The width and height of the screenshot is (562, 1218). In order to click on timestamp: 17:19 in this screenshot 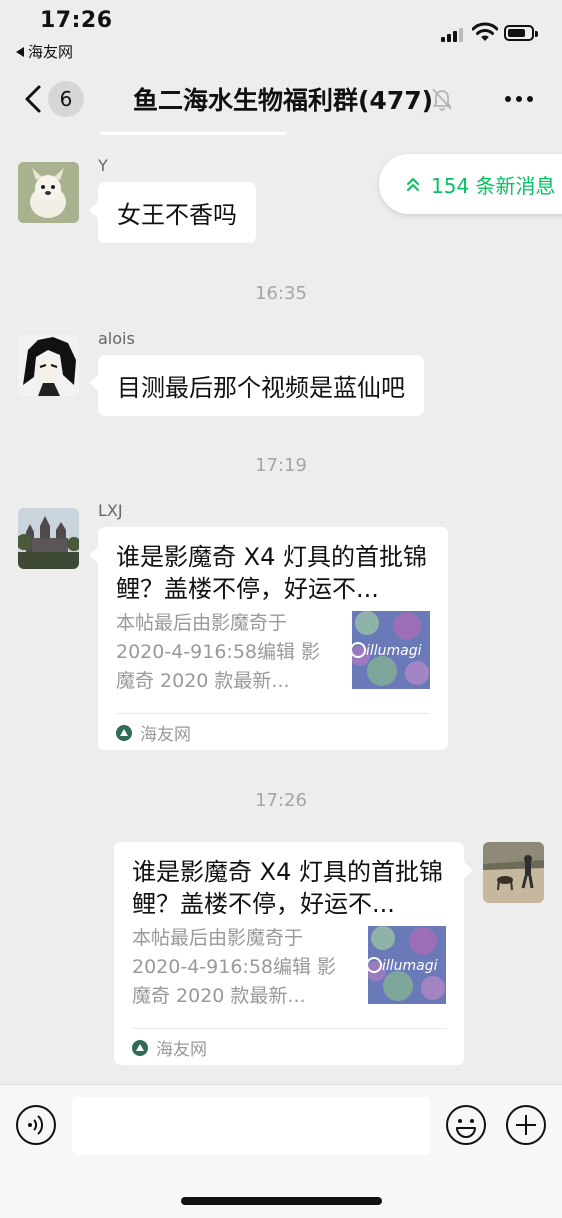, I will do `click(281, 465)`.